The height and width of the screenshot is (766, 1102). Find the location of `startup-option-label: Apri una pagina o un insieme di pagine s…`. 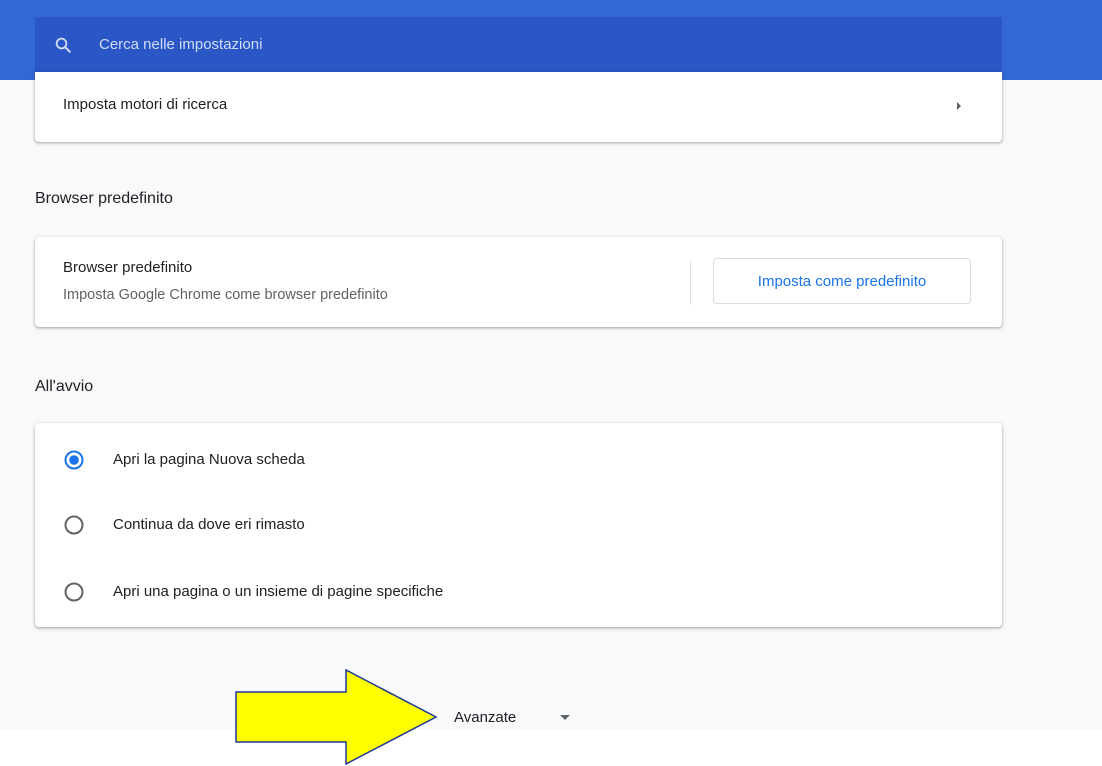

startup-option-label: Apri una pagina o un insieme di pagine s… is located at coordinates (278, 591).